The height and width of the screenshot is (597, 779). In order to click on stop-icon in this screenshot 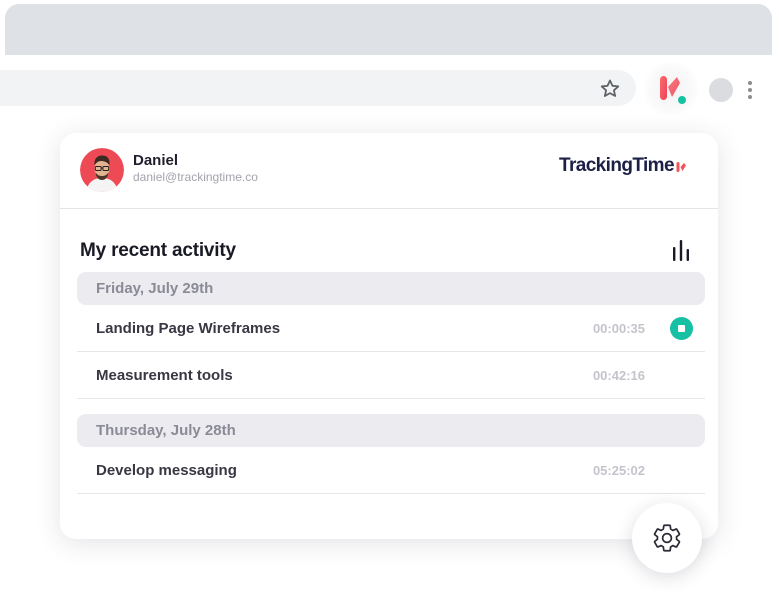, I will do `click(681, 328)`.